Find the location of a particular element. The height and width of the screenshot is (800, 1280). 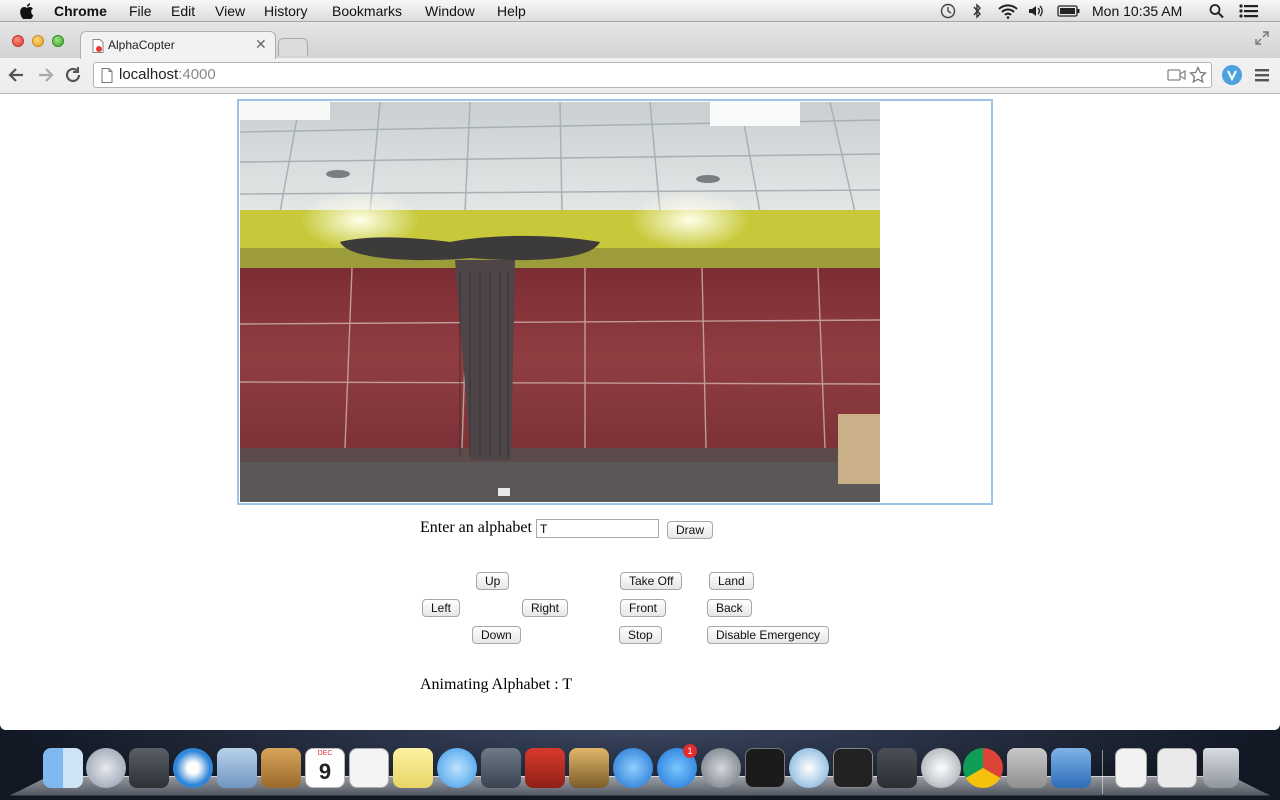

url-host: localhost is located at coordinates (149, 74).